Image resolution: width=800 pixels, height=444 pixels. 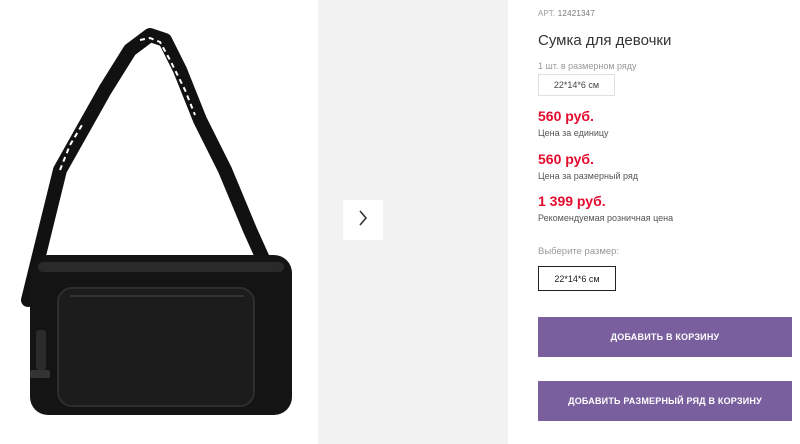 What do you see at coordinates (566, 116) in the screenshot?
I see `unit-price: 560 руб.` at bounding box center [566, 116].